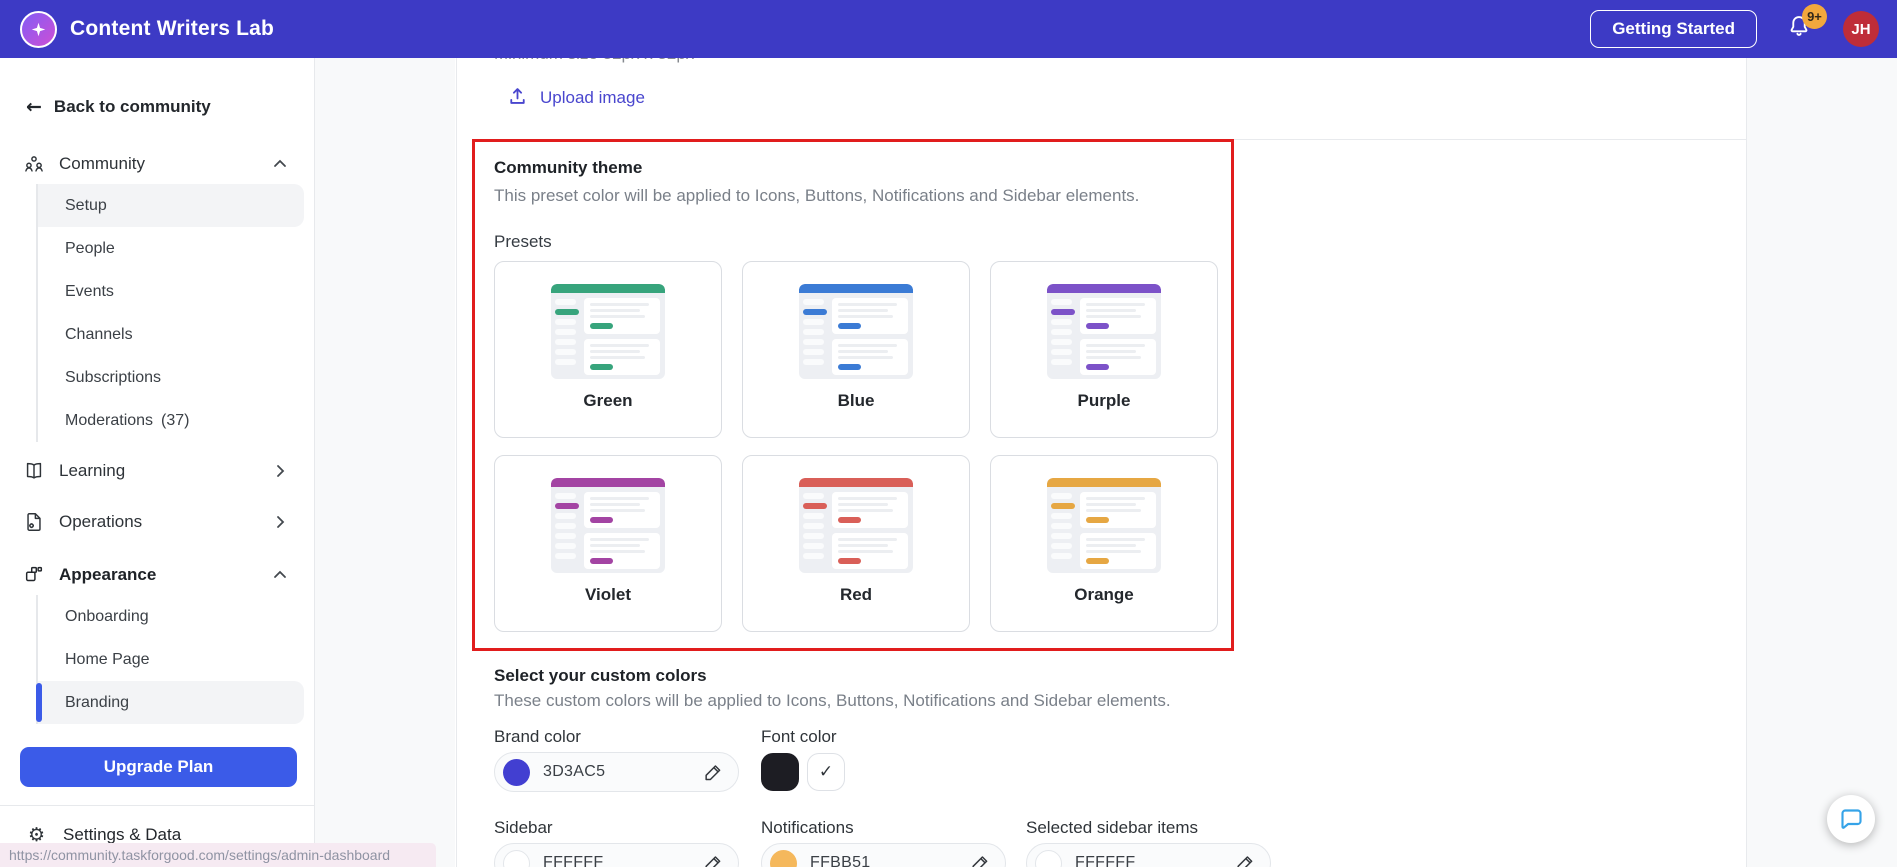 The image size is (1897, 867). What do you see at coordinates (158, 767) in the screenshot?
I see `upgrade-plan-button: Upgrade Plan` at bounding box center [158, 767].